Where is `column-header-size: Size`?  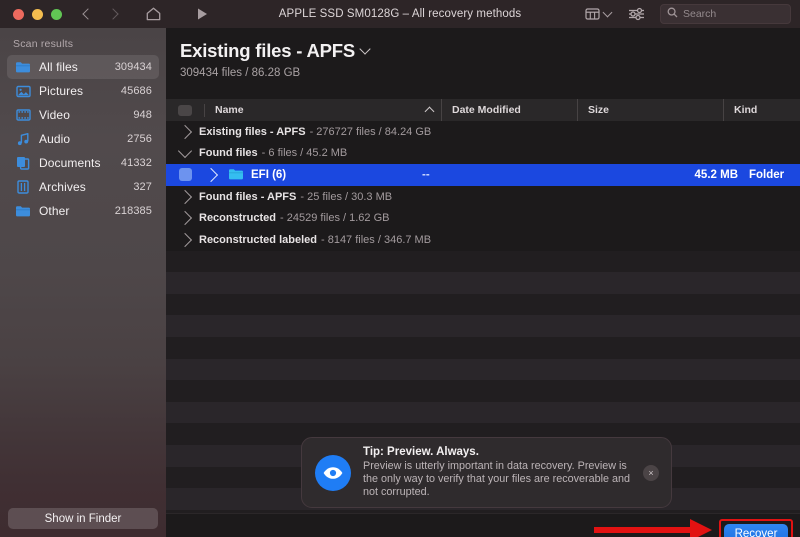
column-header-size: Size is located at coordinates (650, 110).